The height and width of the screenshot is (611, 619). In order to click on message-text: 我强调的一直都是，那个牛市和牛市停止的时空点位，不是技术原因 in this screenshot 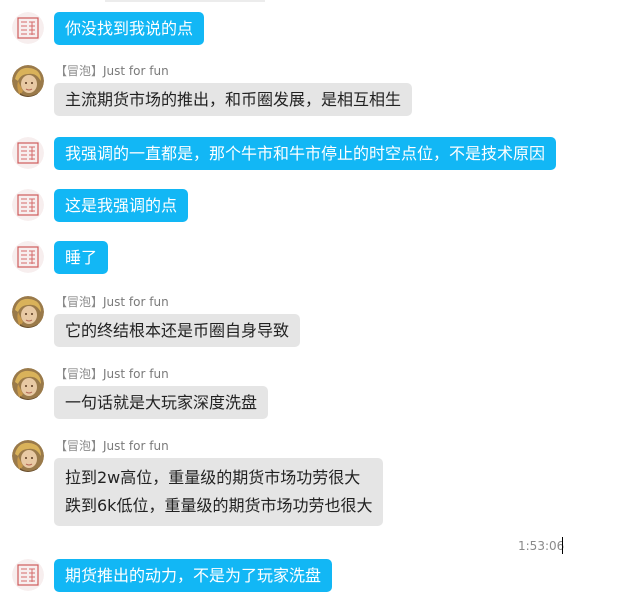, I will do `click(305, 153)`.